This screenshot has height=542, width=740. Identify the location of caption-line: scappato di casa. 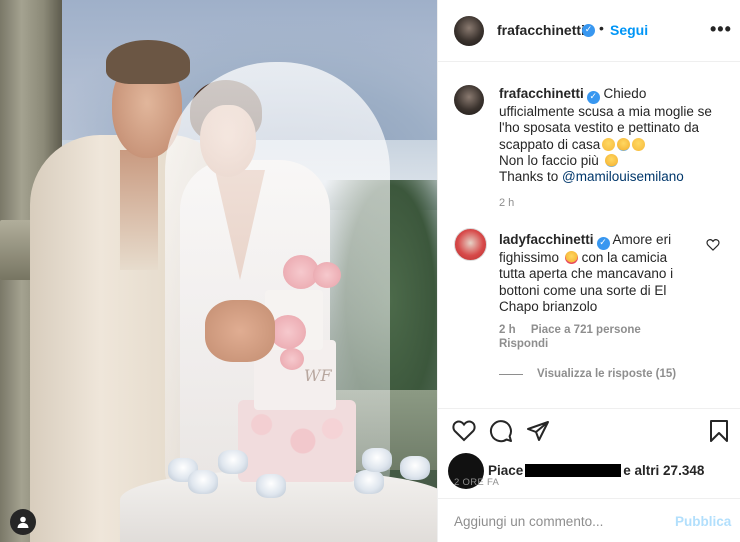
(550, 144).